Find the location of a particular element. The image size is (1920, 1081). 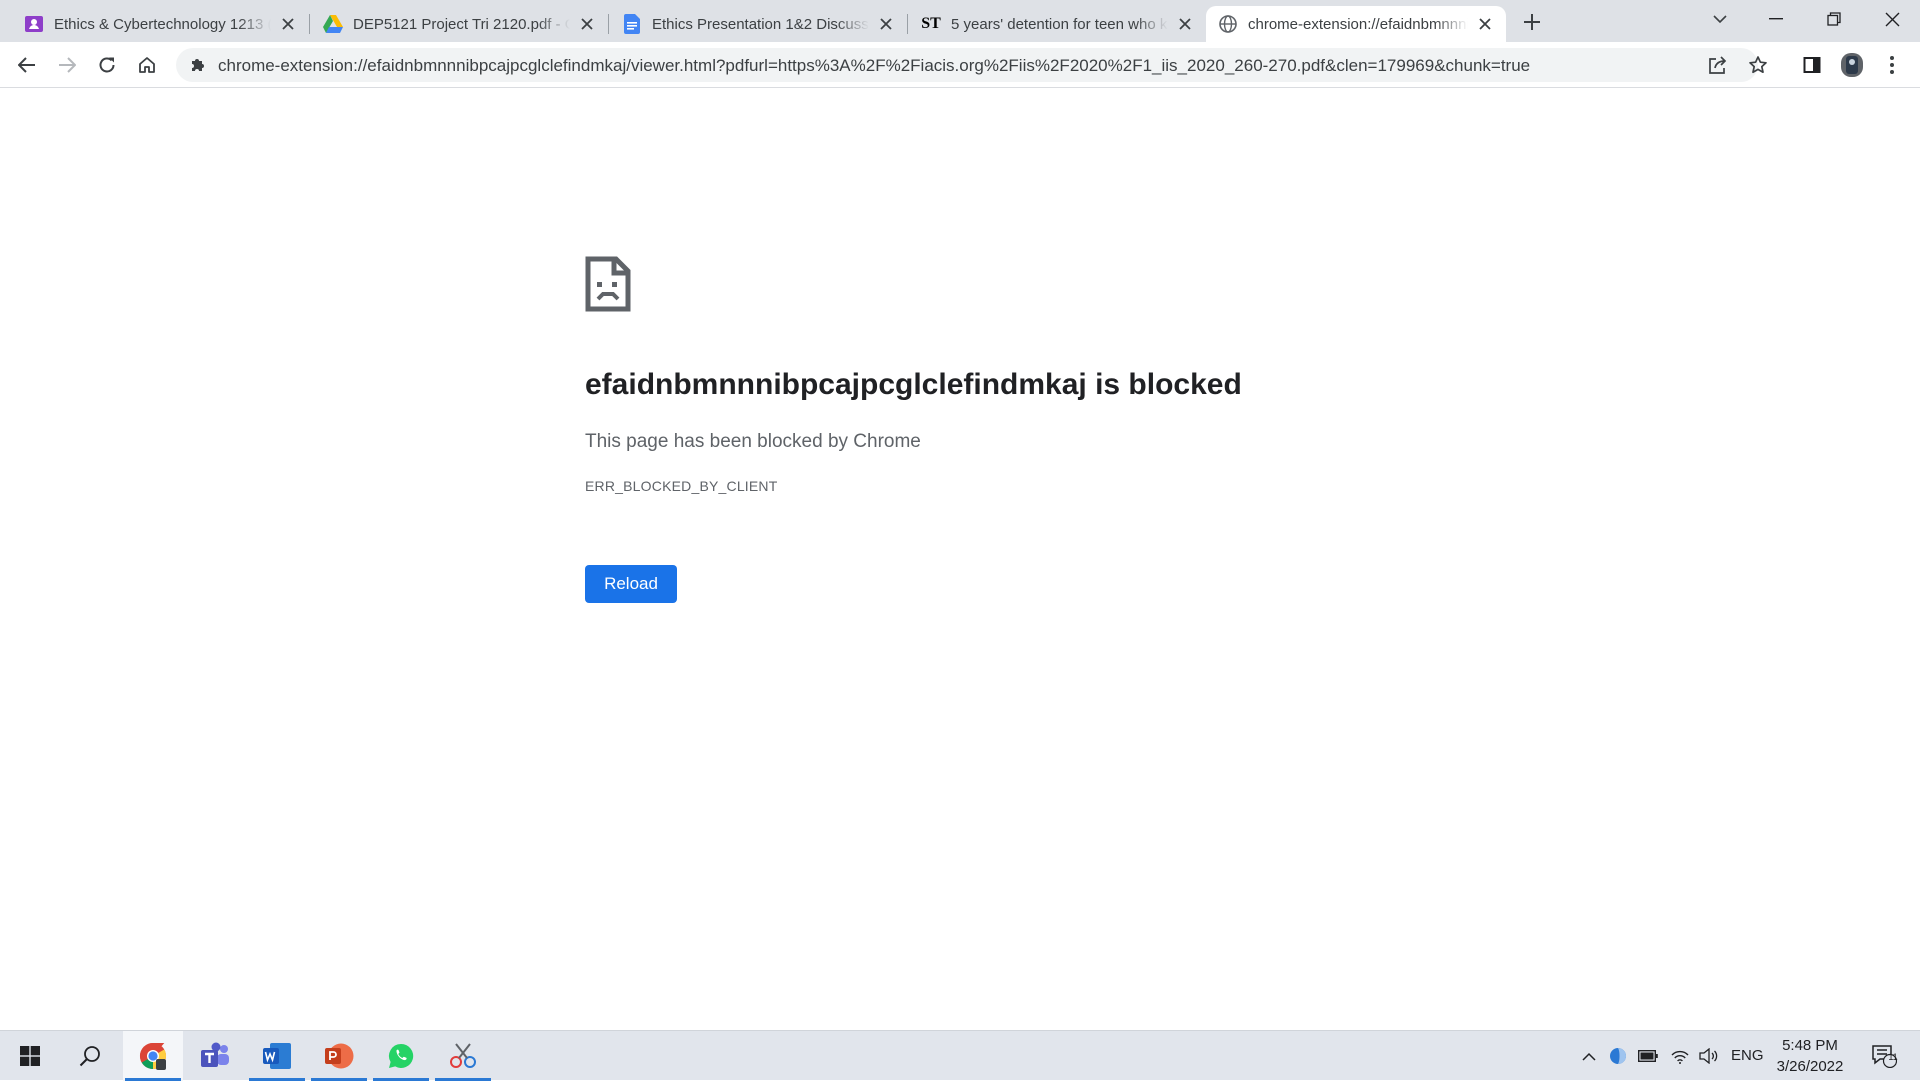

arrow-left-icon is located at coordinates (26, 65).